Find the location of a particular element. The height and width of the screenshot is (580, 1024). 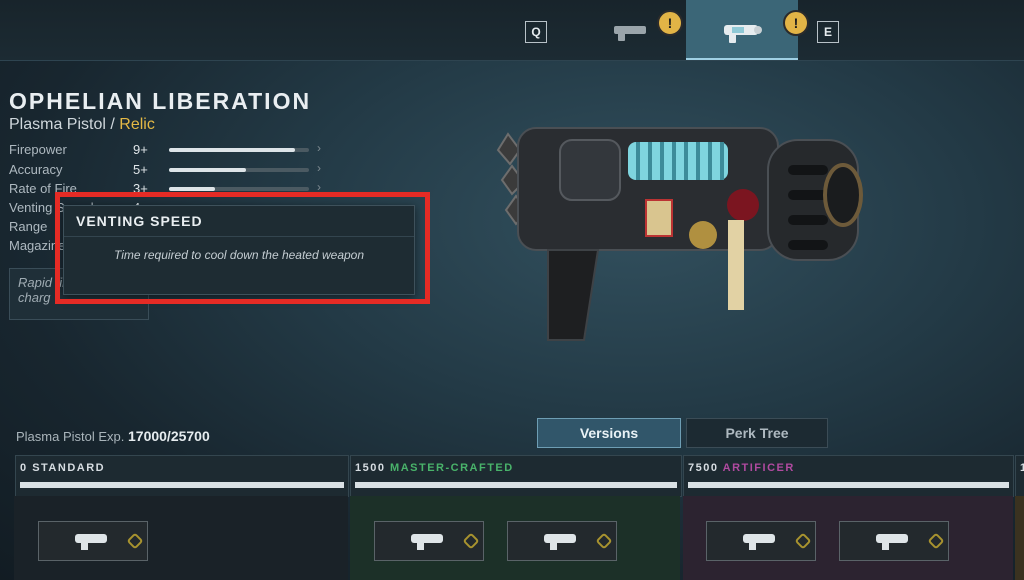

tier-standard: 0 STANDARD is located at coordinates (182, 476).